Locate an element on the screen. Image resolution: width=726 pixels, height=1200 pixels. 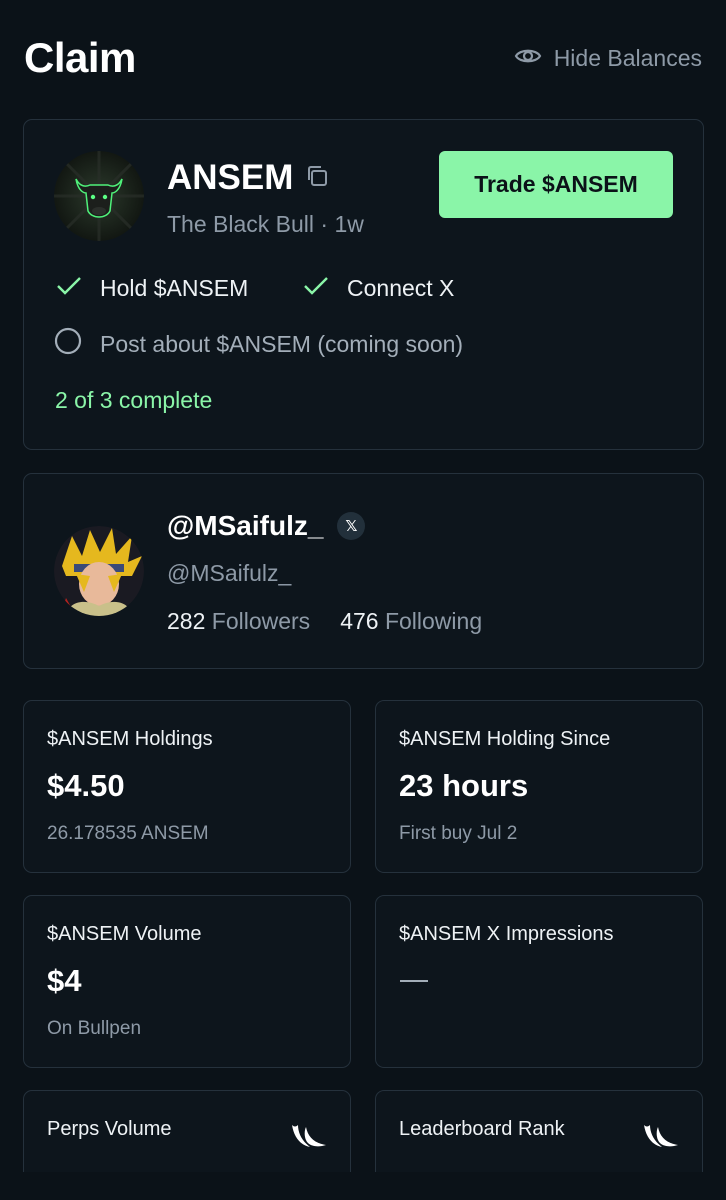
circle-icon is located at coordinates (68, 344).